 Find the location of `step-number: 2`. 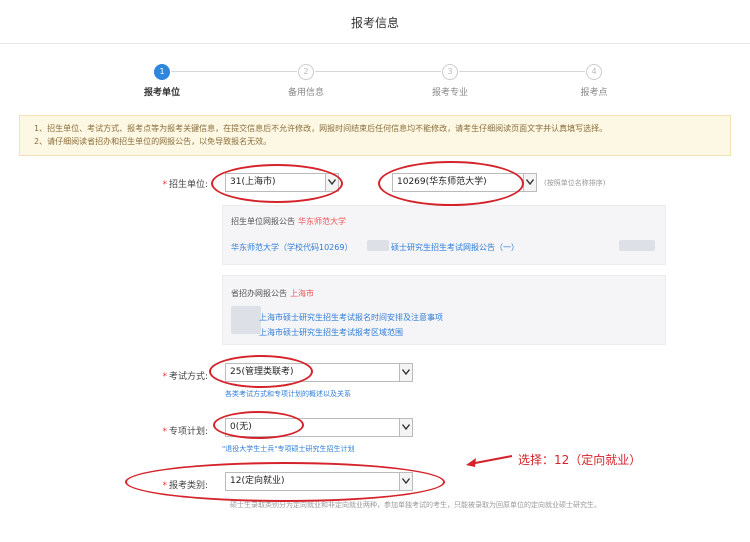

step-number: 2 is located at coordinates (306, 72).